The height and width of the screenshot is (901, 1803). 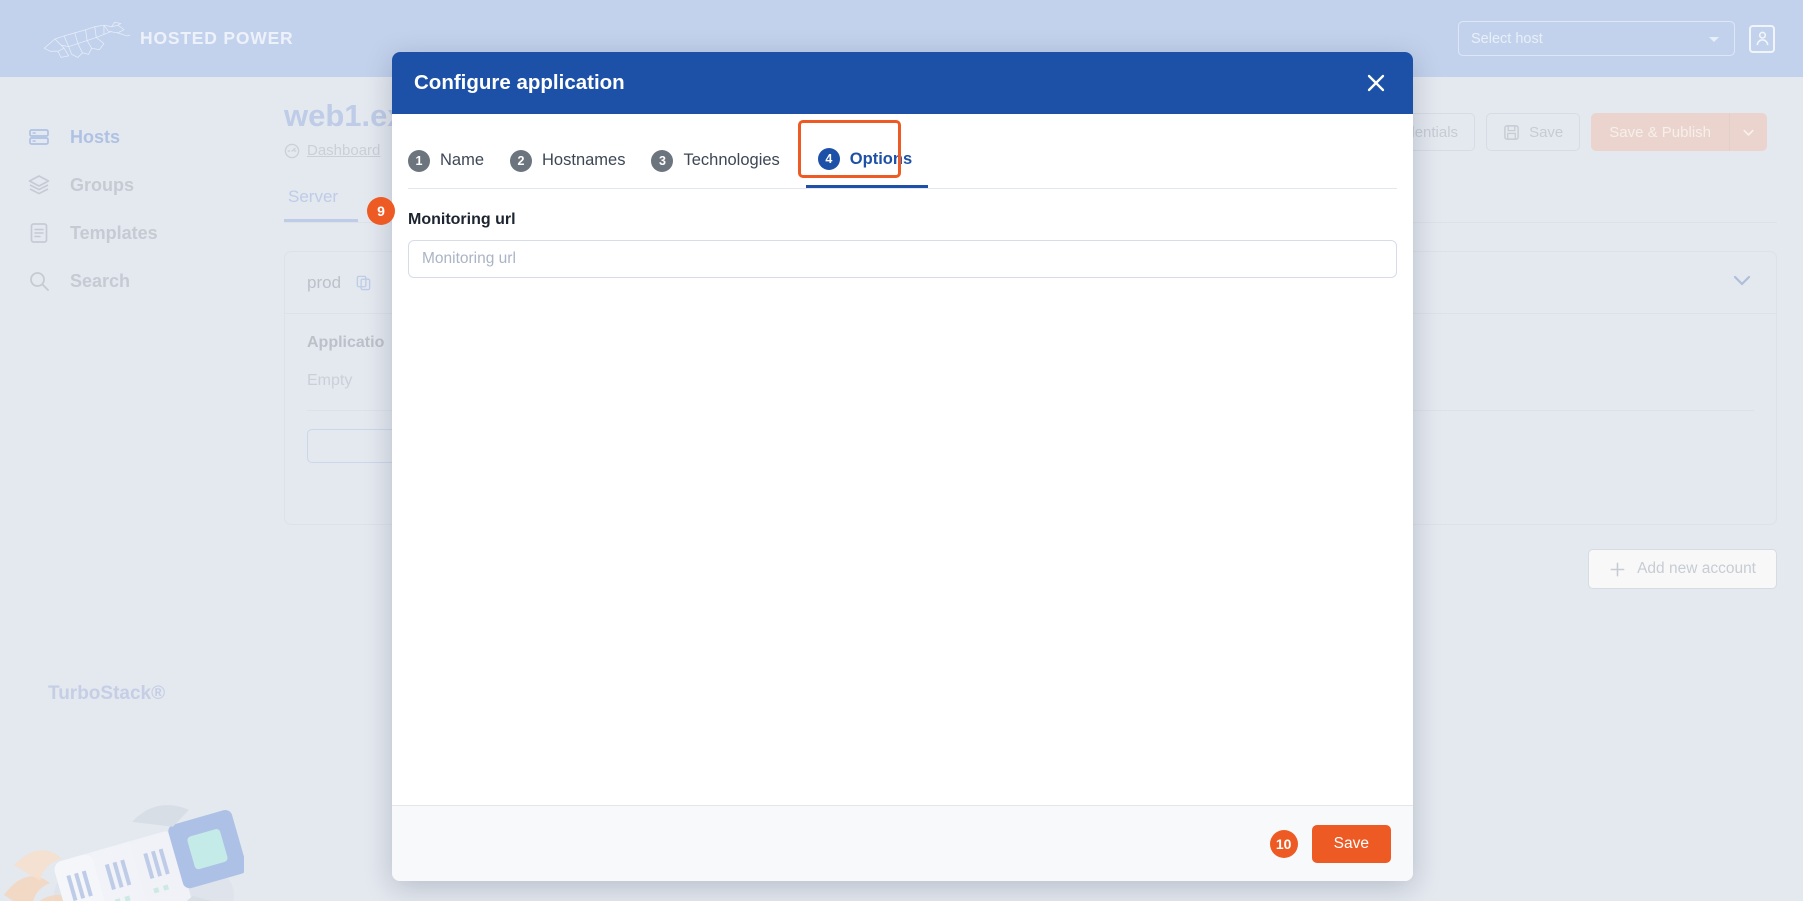 I want to click on step-label: Technologies, so click(x=731, y=160).